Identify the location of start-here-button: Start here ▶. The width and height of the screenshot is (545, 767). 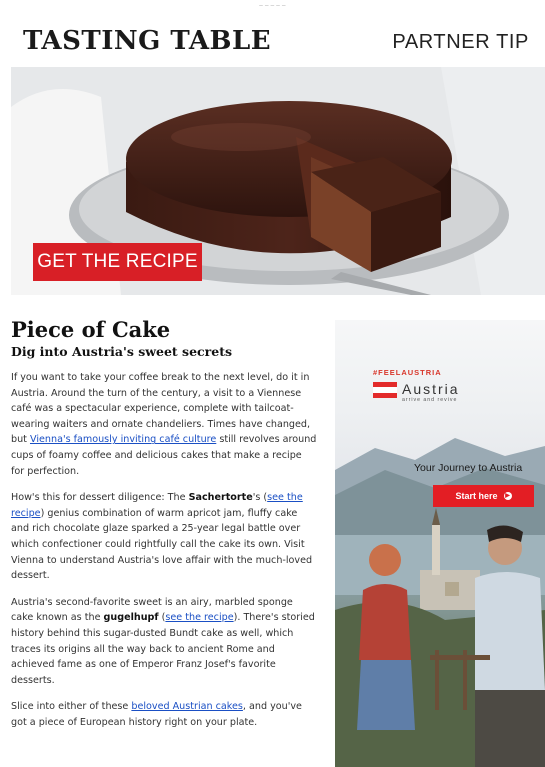
(483, 496).